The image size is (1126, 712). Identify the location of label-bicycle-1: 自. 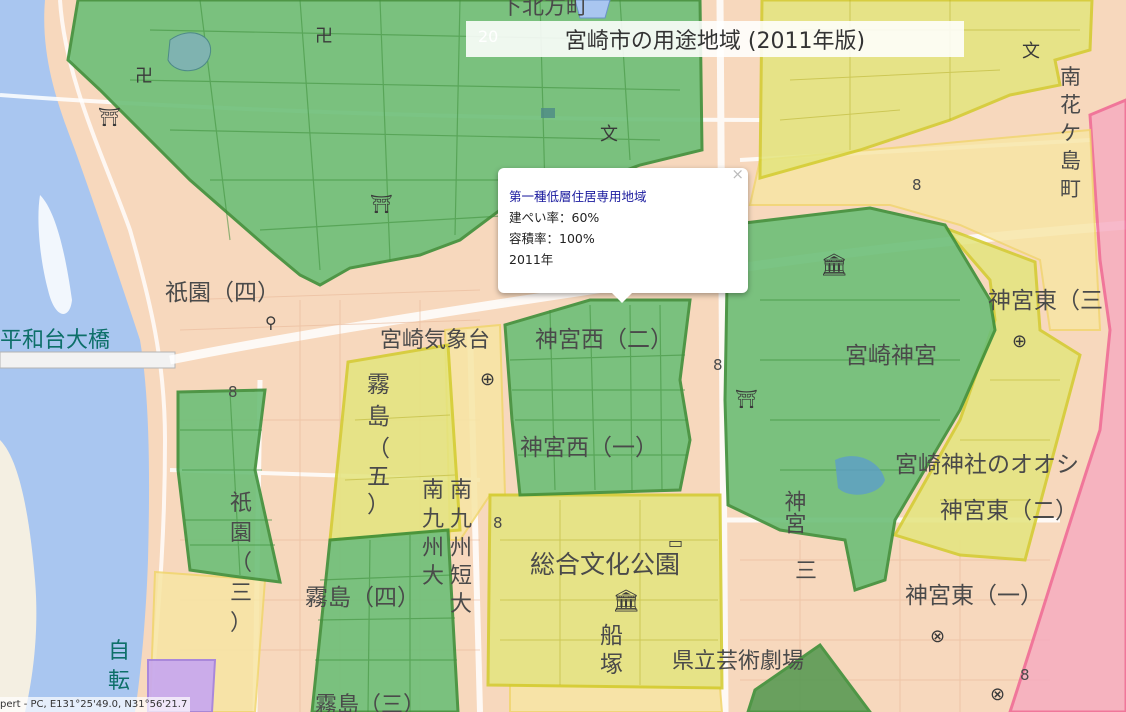
(119, 651).